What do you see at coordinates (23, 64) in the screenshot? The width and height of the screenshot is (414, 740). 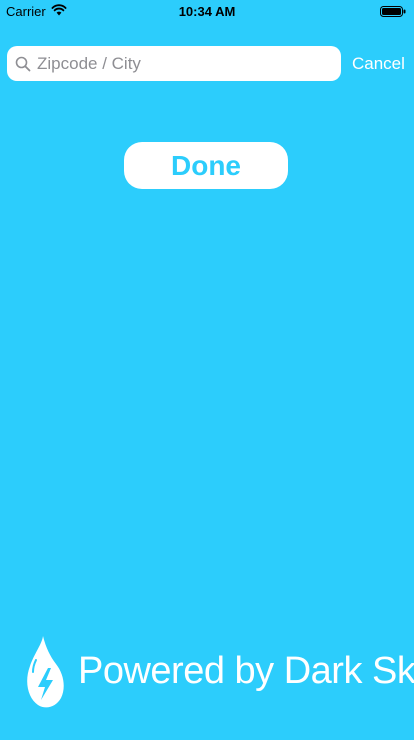 I see `search-icon` at bounding box center [23, 64].